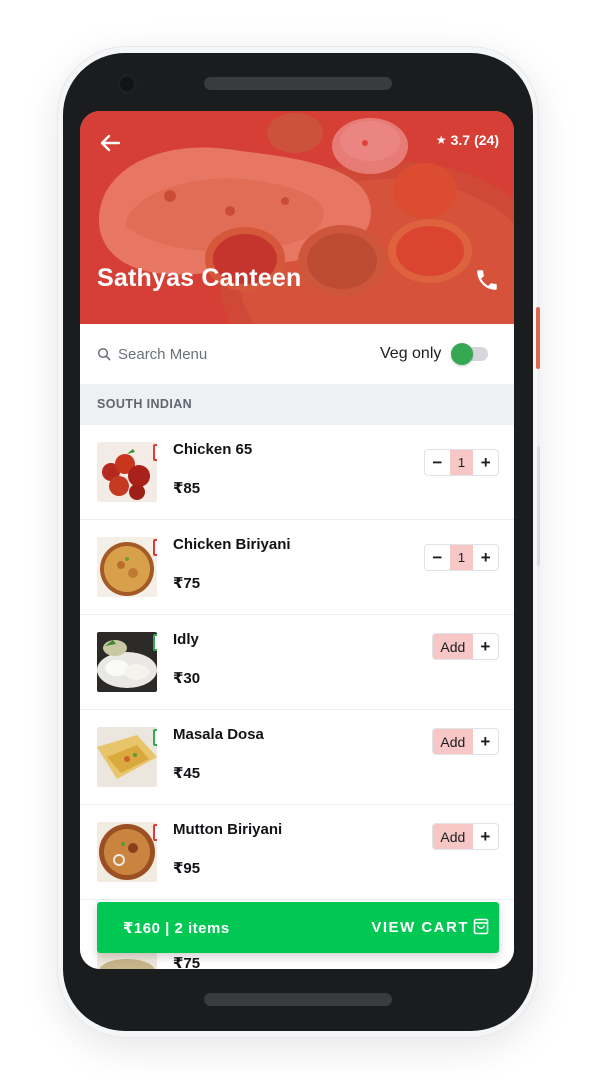 This screenshot has height=1080, width=596. Describe the element at coordinates (411, 353) in the screenshot. I see `veg-only-label: Veg only` at that location.